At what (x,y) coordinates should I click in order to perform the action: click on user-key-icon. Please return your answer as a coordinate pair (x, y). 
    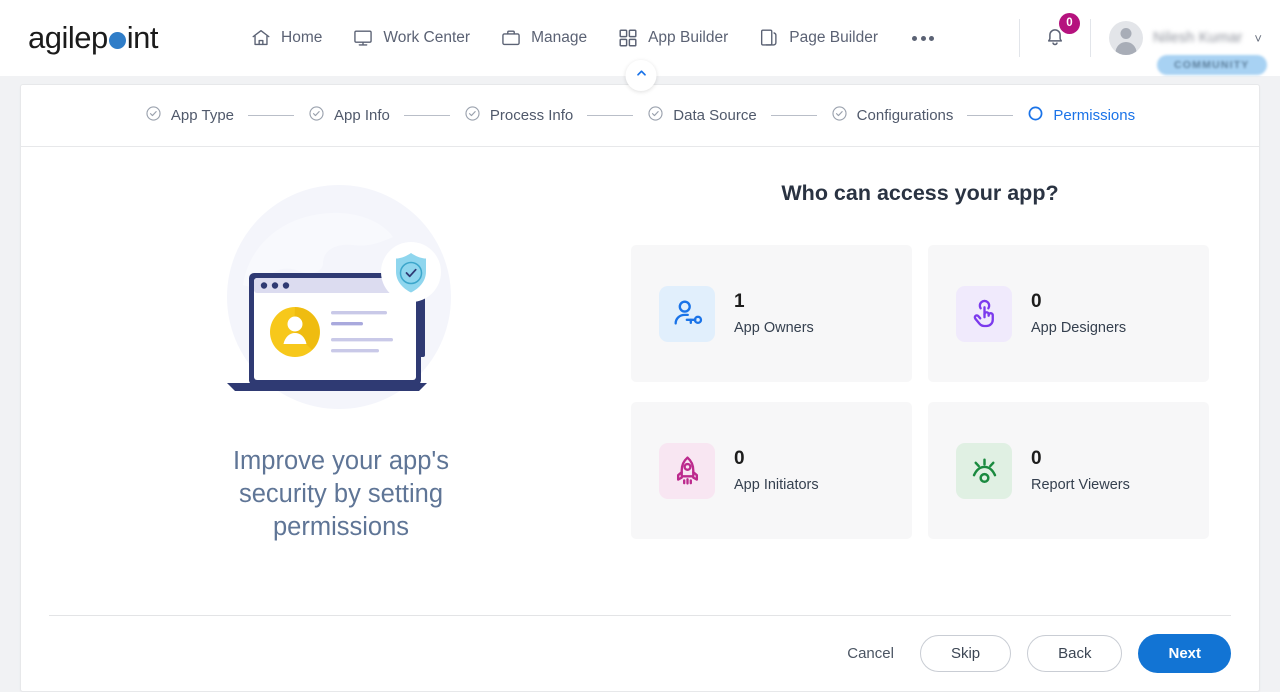
    Looking at the image, I should click on (687, 313).